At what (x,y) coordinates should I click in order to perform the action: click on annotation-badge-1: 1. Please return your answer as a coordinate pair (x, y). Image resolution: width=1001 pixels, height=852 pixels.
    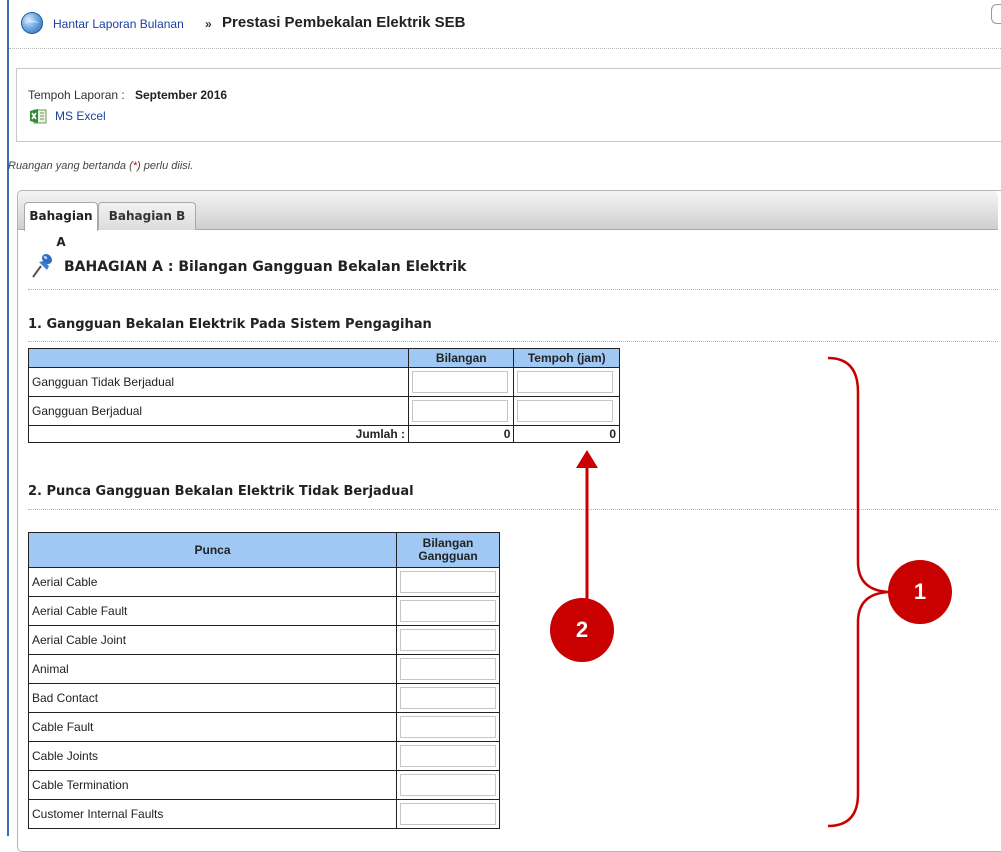
    Looking at the image, I should click on (920, 592).